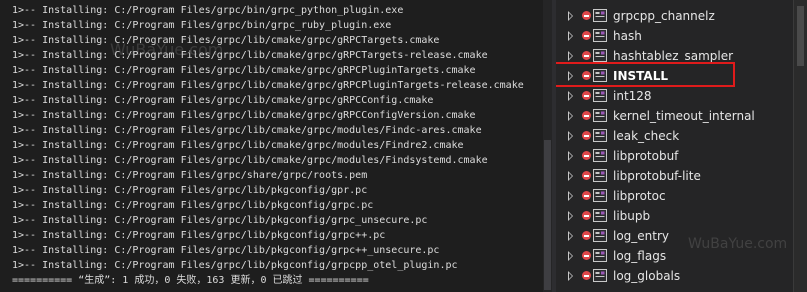 The image size is (807, 292). I want to click on output-scrollbar-thumb, so click(547, 215).